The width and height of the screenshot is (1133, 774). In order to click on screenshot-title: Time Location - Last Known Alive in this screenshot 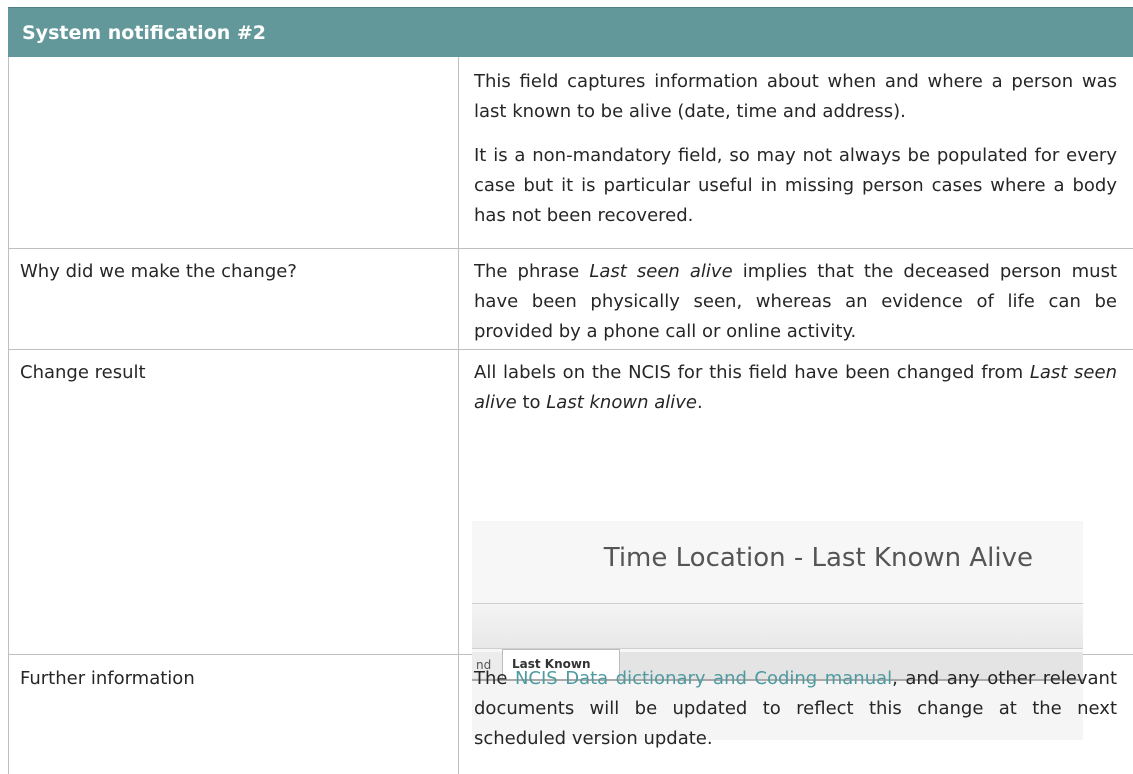, I will do `click(818, 558)`.